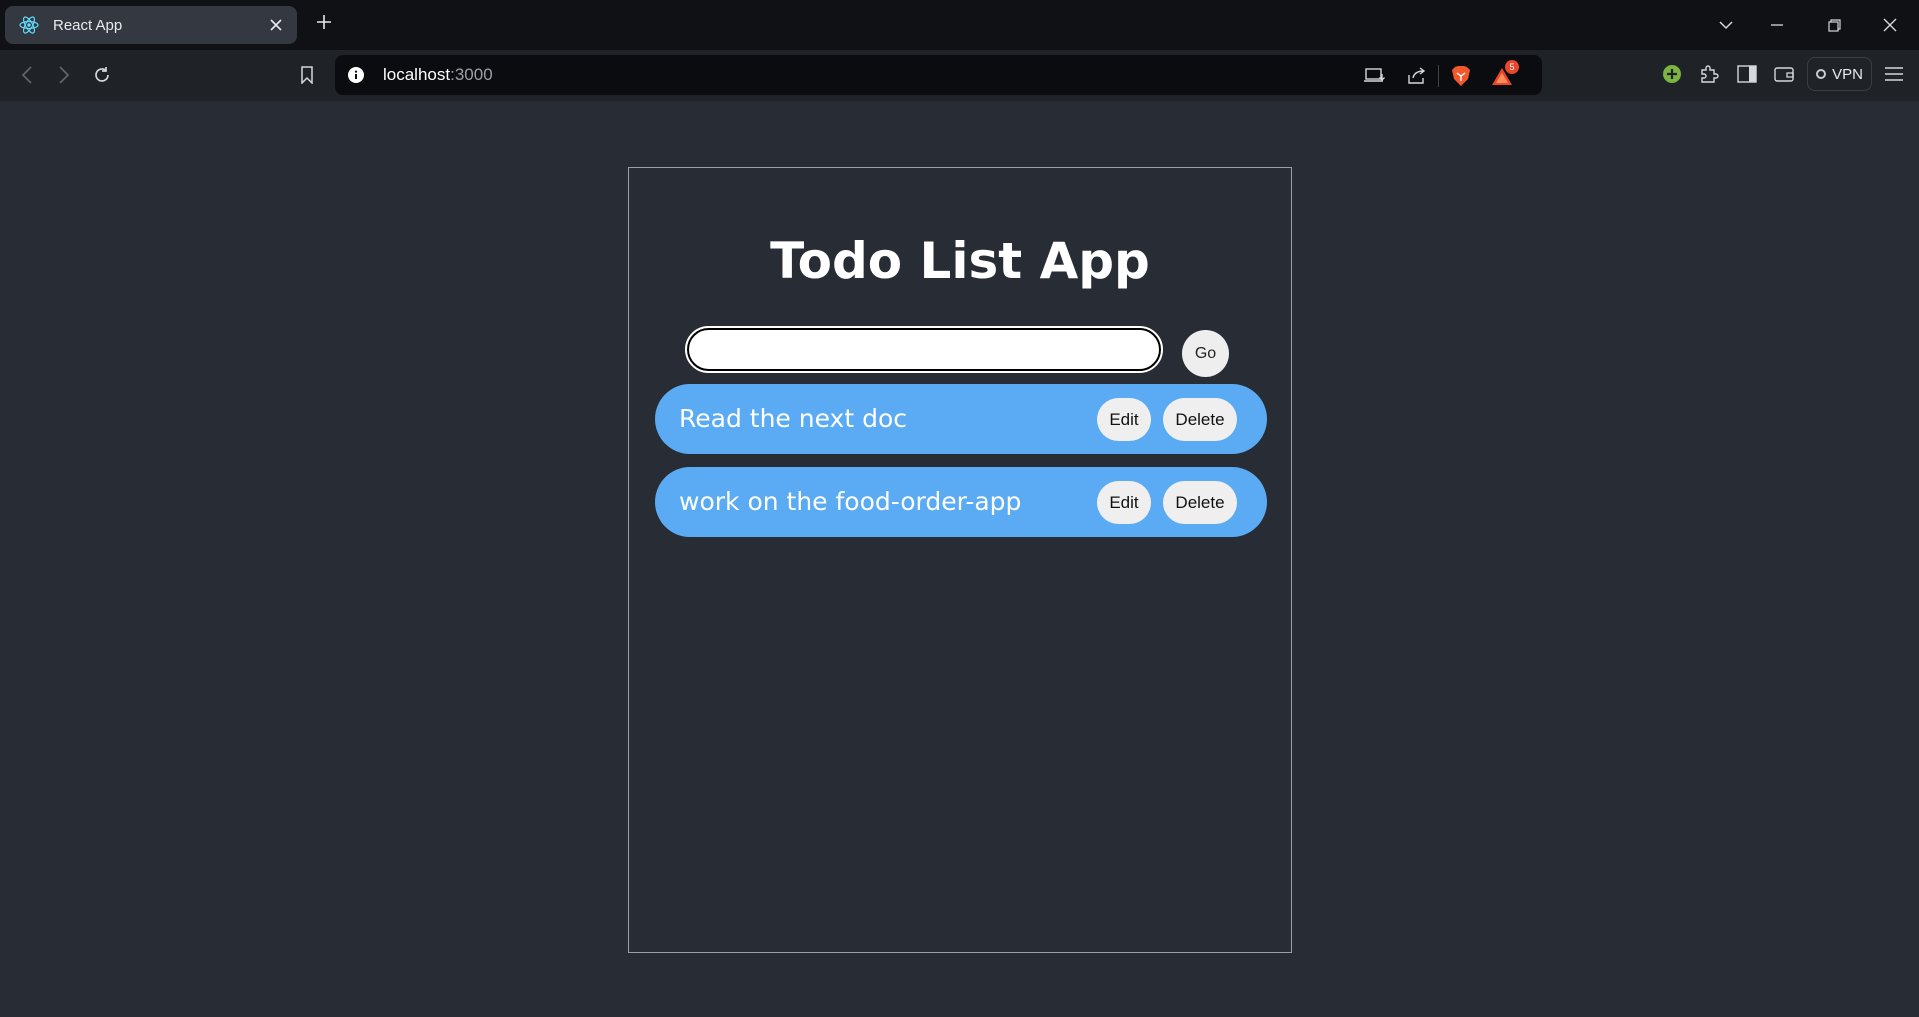 This screenshot has height=1017, width=1919. Describe the element at coordinates (959, 25) in the screenshot. I see `tab-strip: React App` at that location.